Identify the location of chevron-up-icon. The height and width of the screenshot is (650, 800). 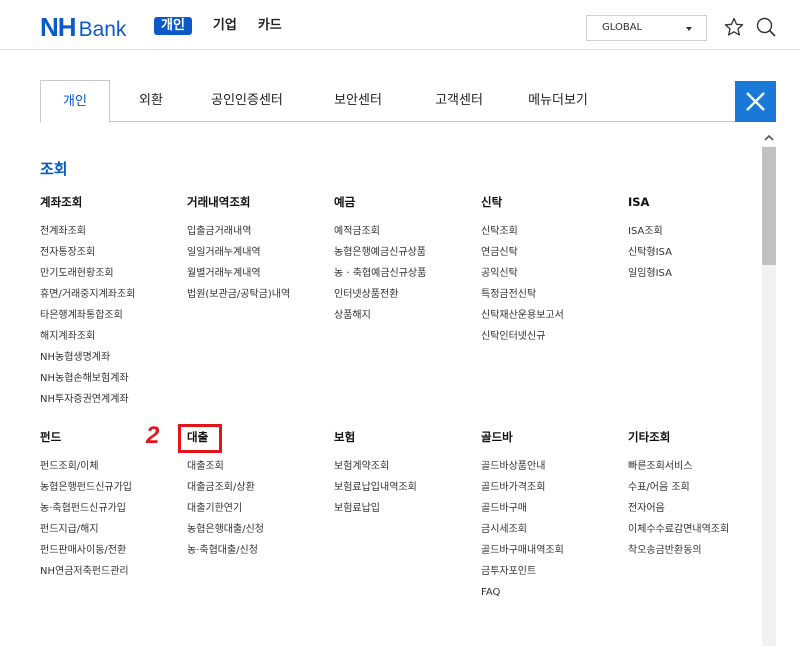
(769, 137).